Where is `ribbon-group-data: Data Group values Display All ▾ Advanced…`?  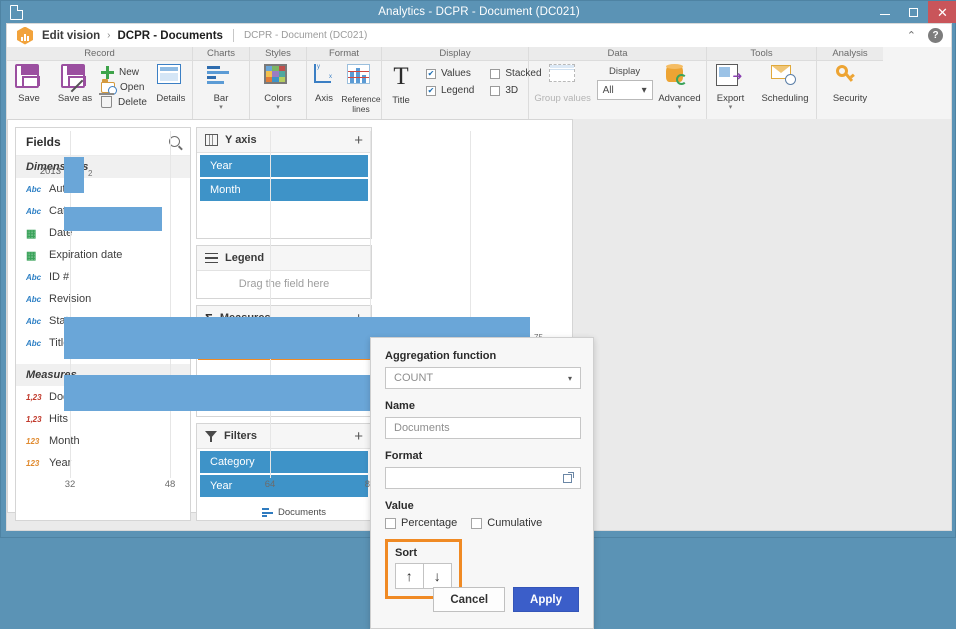
ribbon-group-data: Data Group values Display All ▾ Advanced… is located at coordinates (618, 83).